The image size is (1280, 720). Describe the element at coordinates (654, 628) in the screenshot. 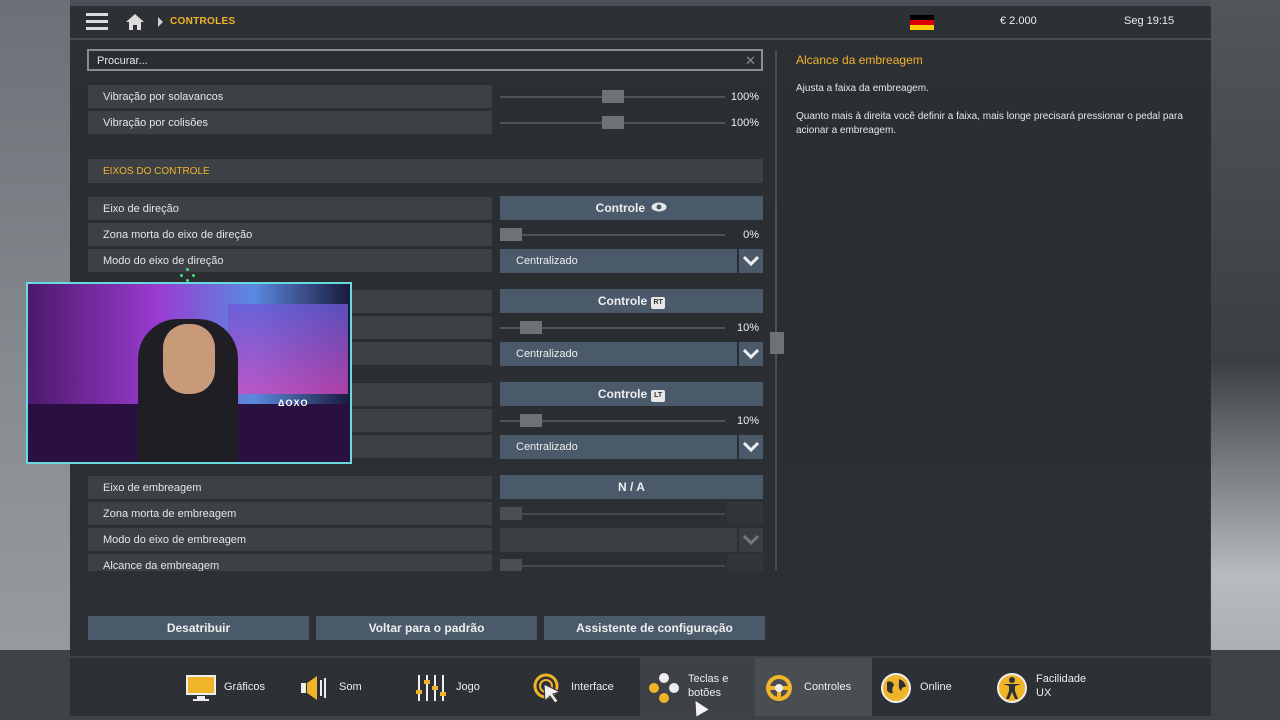

I see `setup-wizard-button: Assistente de configuração` at that location.